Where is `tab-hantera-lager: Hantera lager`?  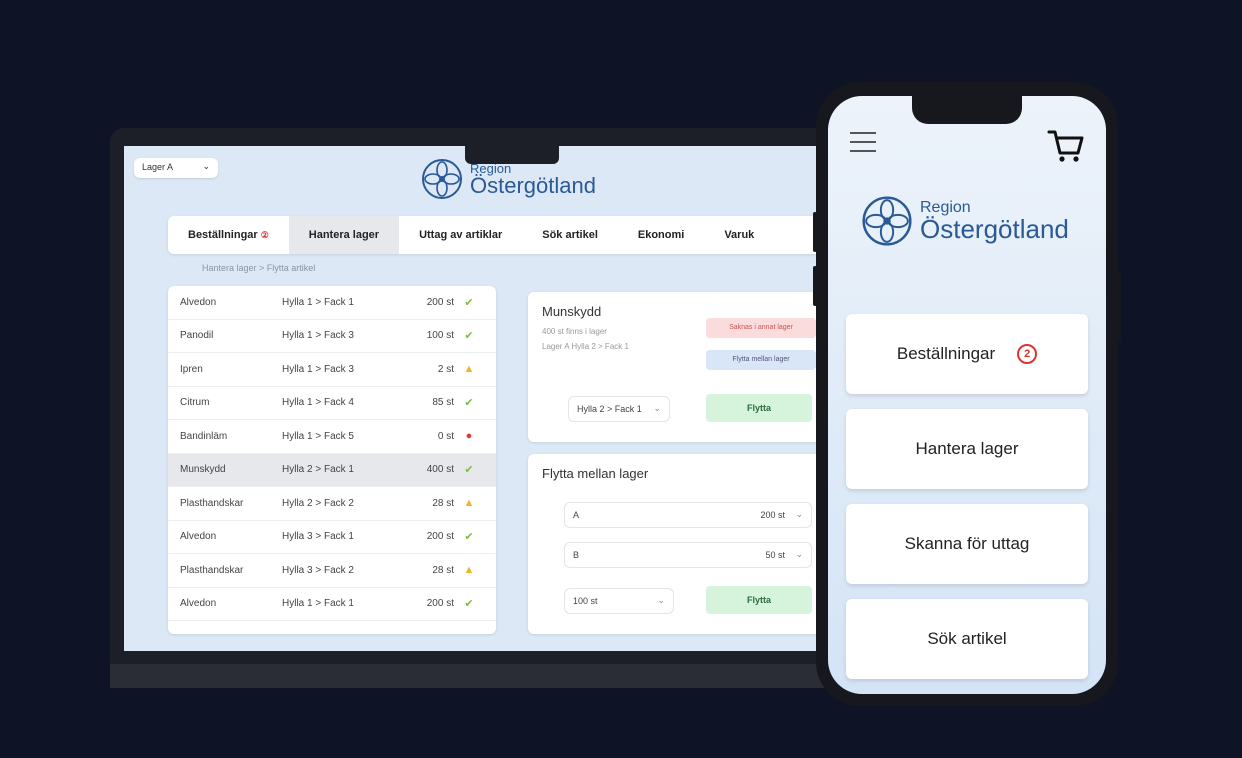
tab-hantera-lager: Hantera lager is located at coordinates (344, 235).